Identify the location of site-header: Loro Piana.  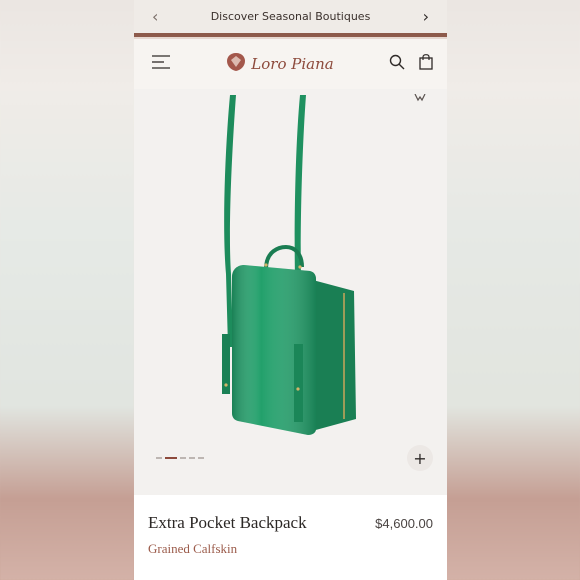
(290, 64).